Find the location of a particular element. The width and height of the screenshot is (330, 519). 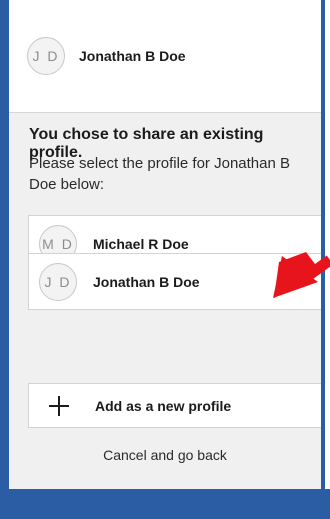

profile-option-jonathan: J D Jonathan B Doe is located at coordinates (174, 281).